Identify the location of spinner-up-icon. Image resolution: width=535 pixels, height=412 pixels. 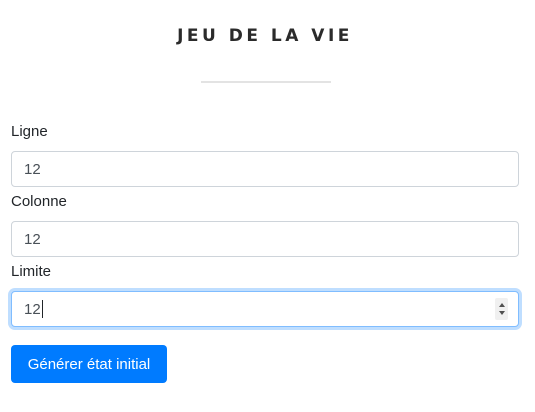
(501, 304).